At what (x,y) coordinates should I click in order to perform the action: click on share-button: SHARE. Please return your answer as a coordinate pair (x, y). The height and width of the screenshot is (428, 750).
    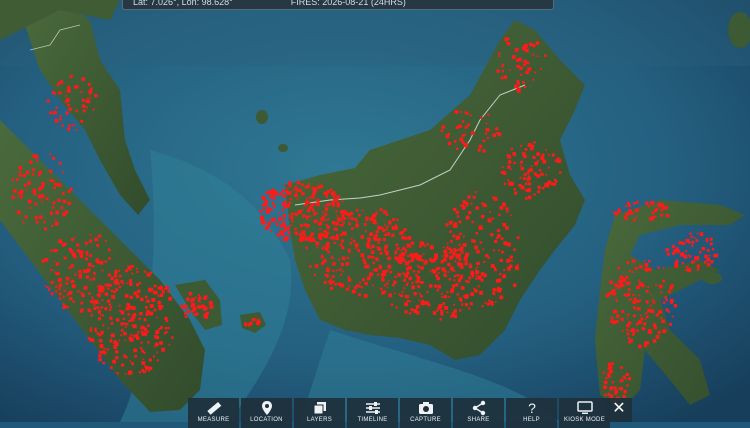
    Looking at the image, I should click on (478, 413).